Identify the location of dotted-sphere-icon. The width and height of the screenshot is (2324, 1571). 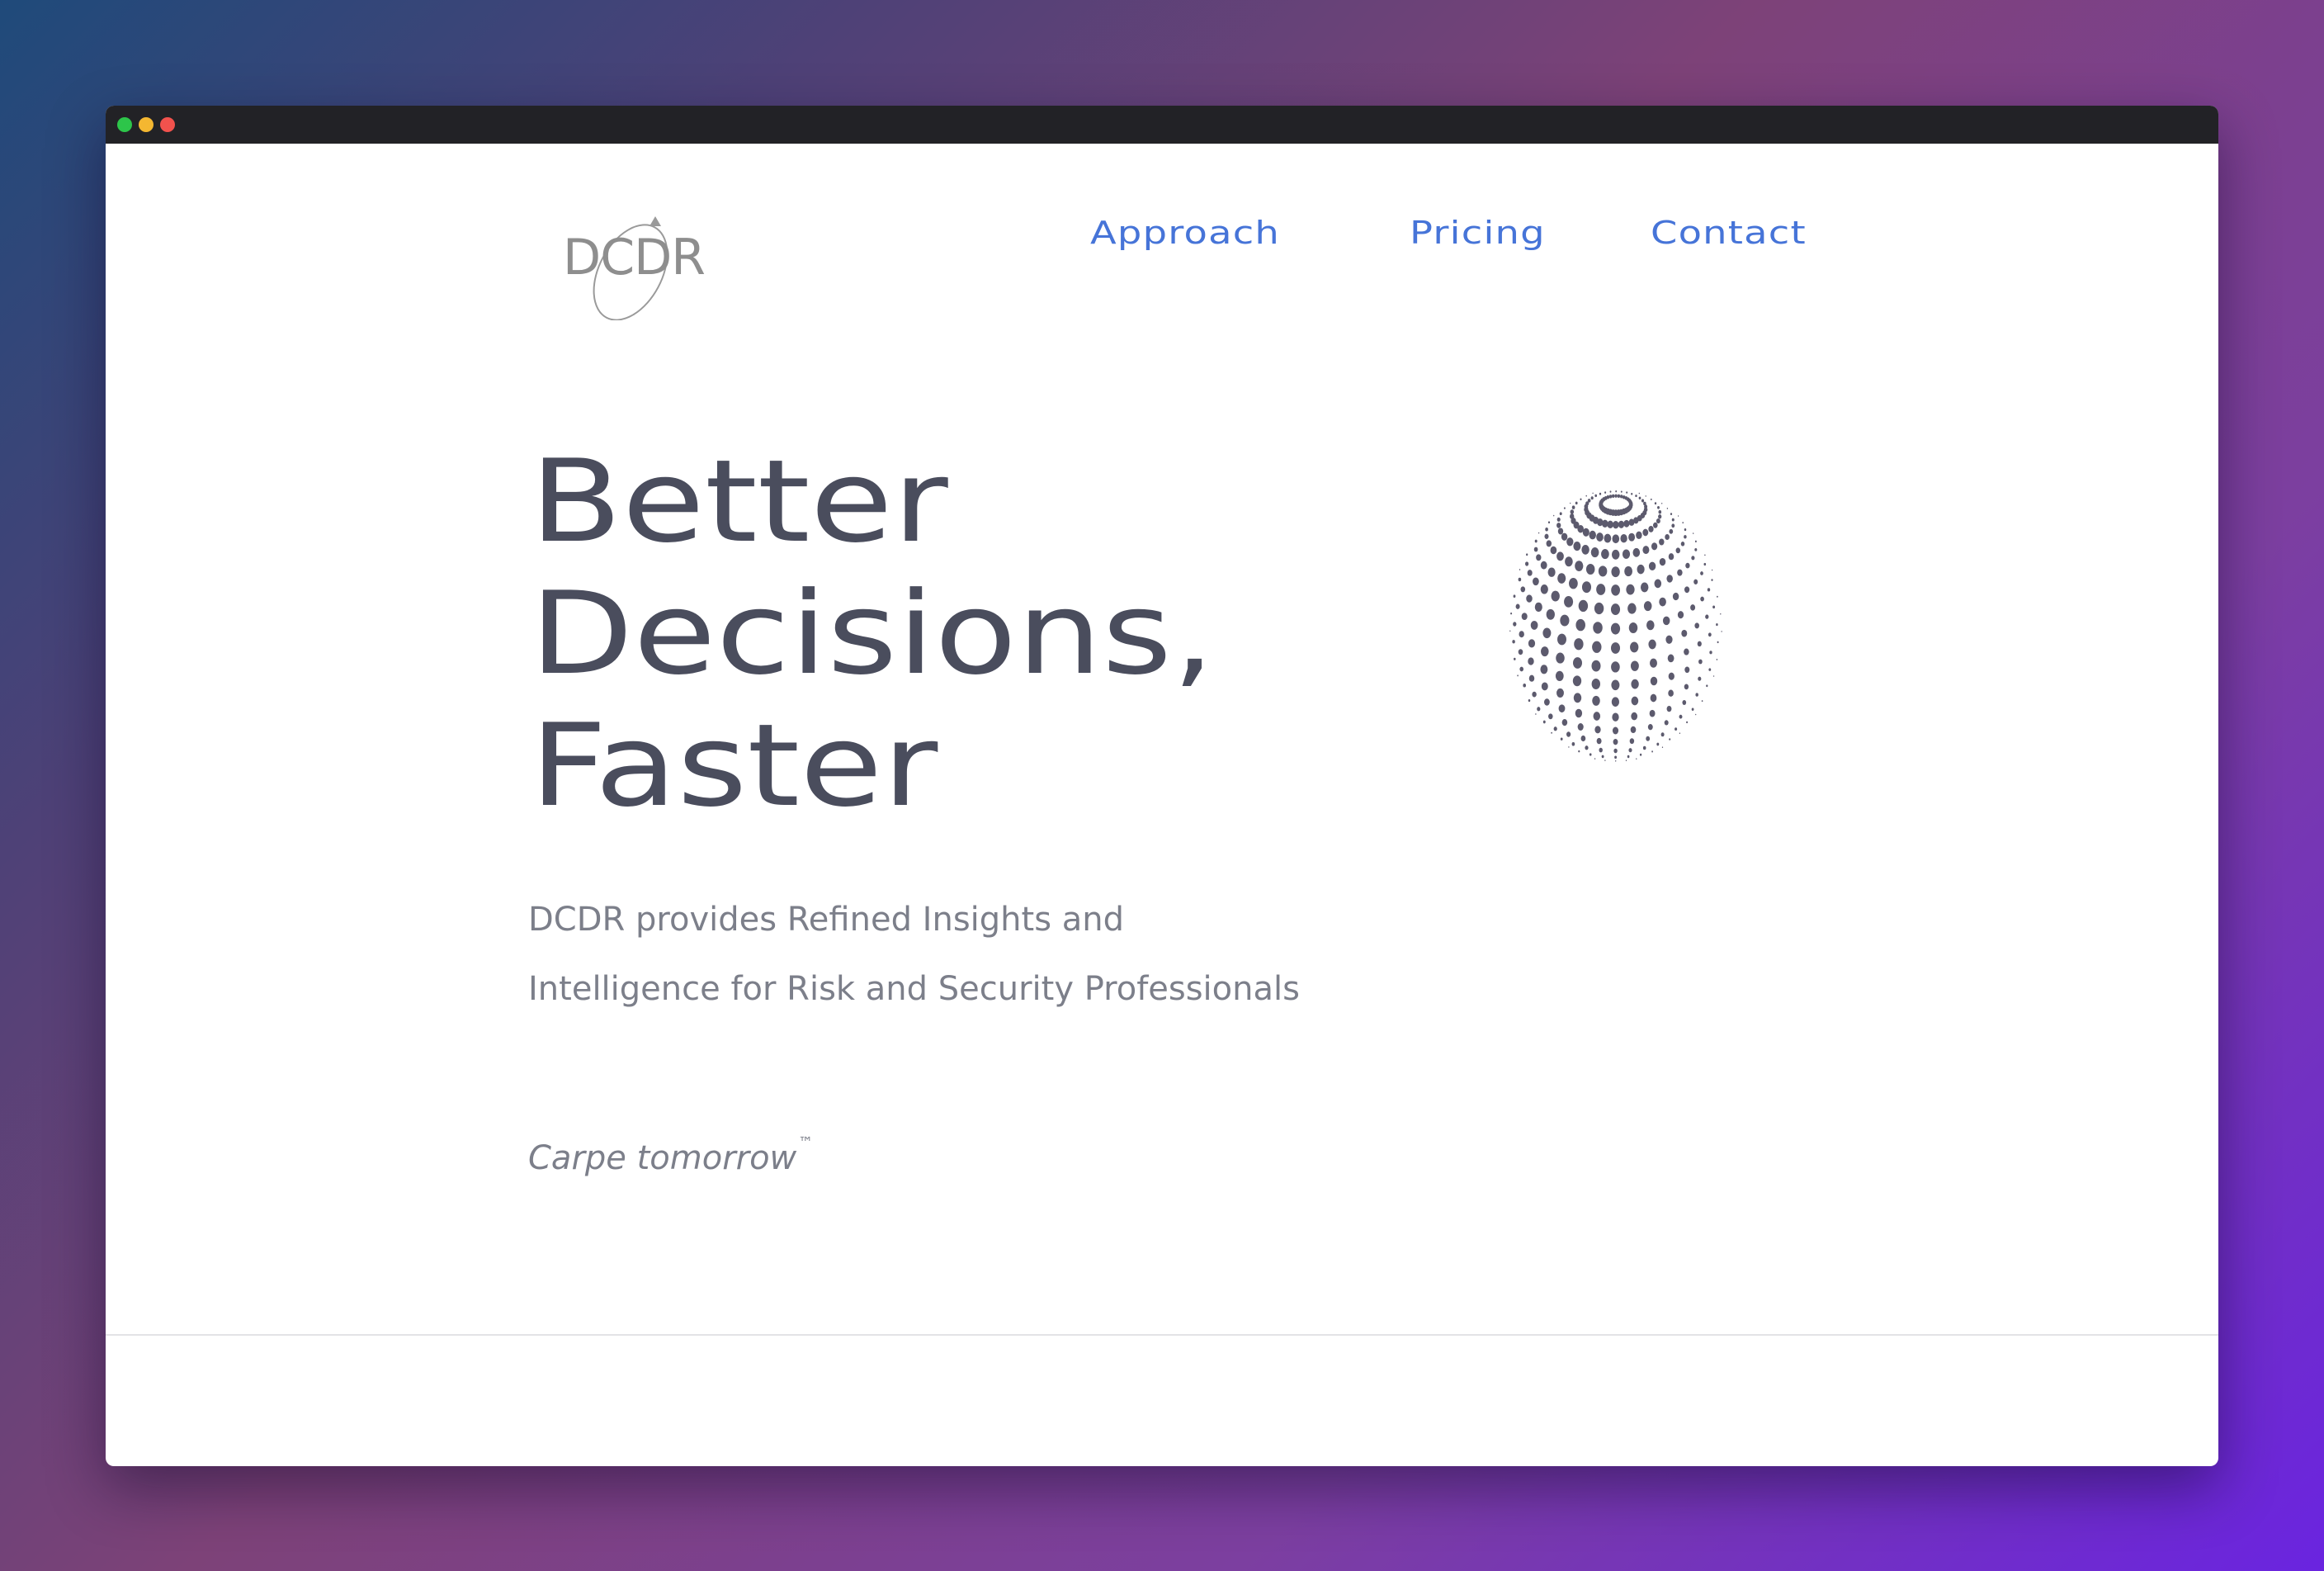
(1616, 626).